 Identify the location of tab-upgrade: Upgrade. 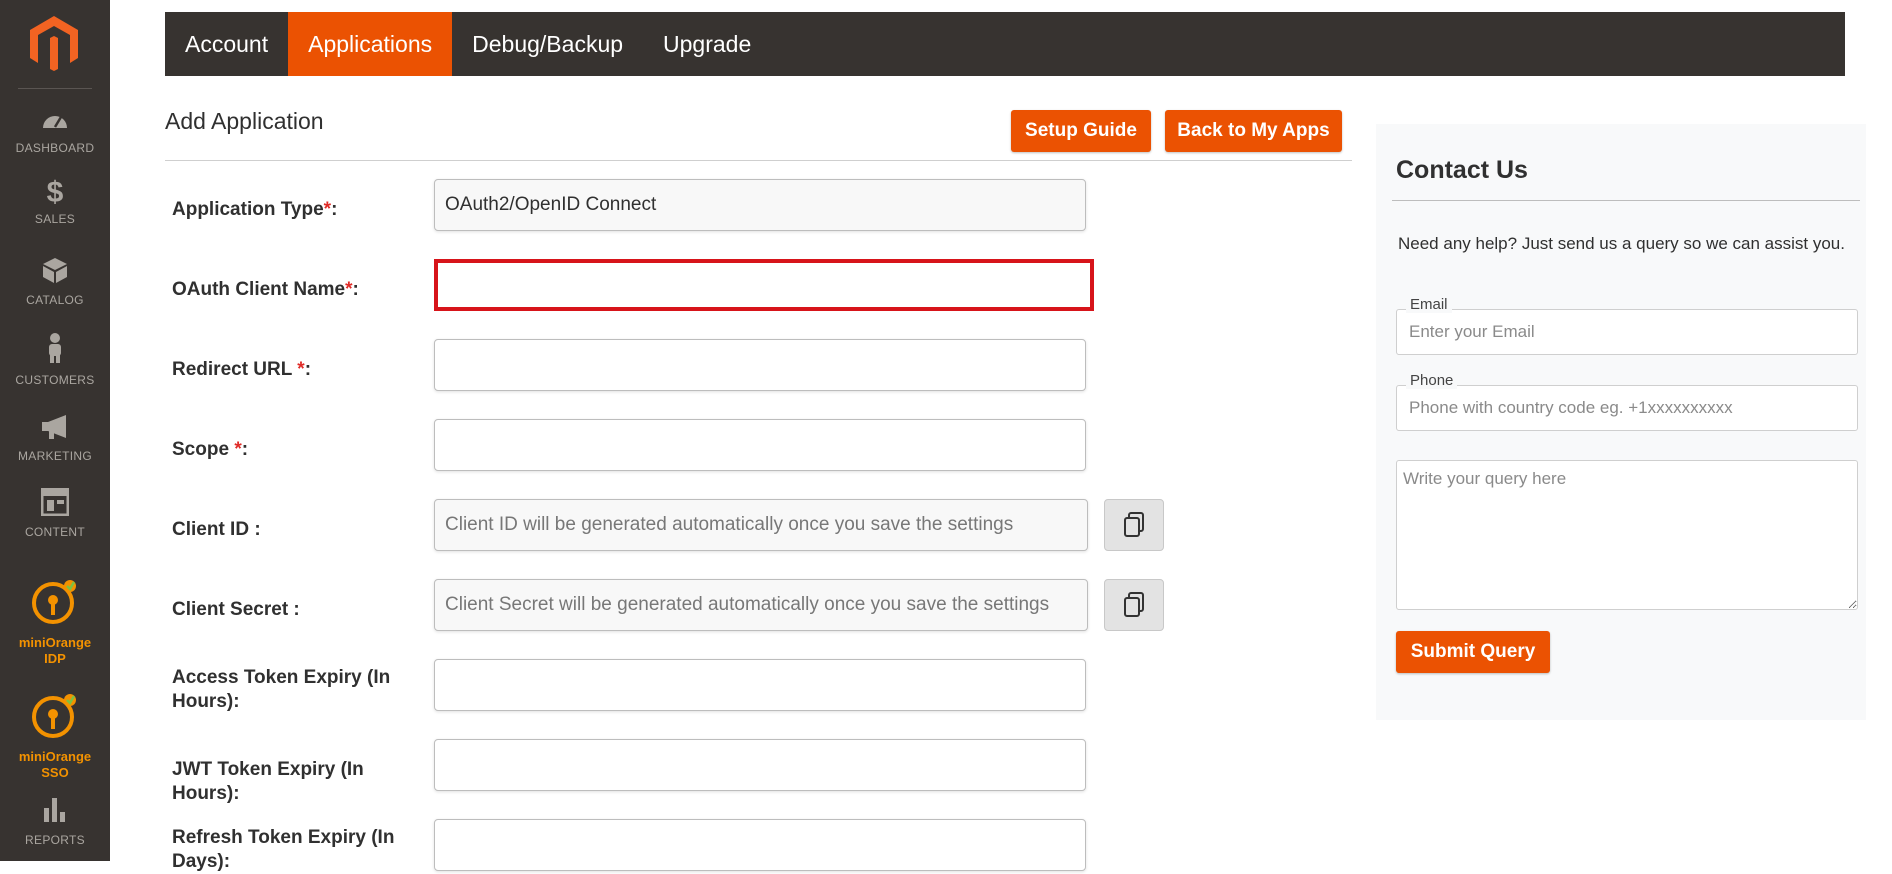
(707, 44).